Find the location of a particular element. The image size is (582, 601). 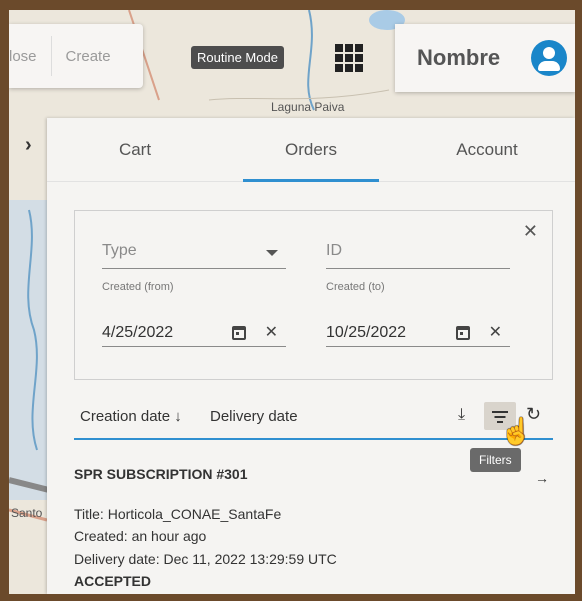

tab-orders-label: Orders is located at coordinates (311, 149).